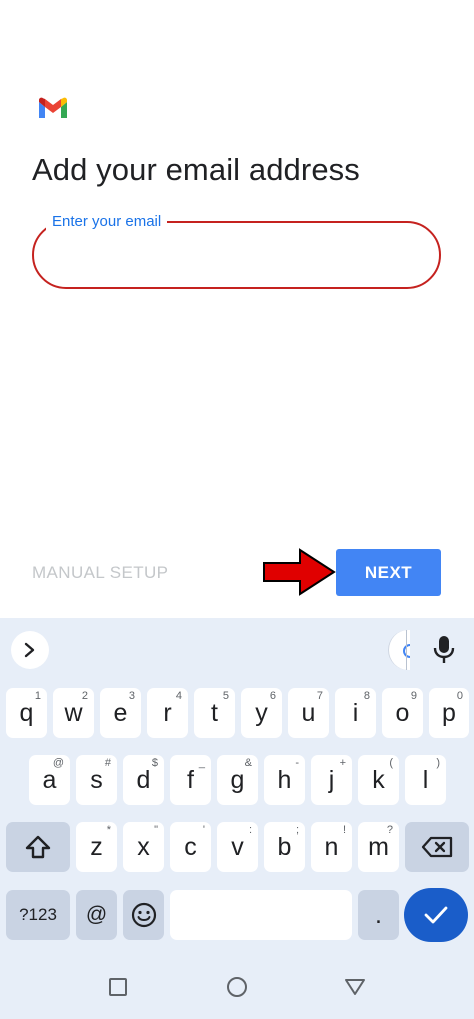 This screenshot has height=1019, width=474. Describe the element at coordinates (237, 987) in the screenshot. I see `circle-icon` at that location.